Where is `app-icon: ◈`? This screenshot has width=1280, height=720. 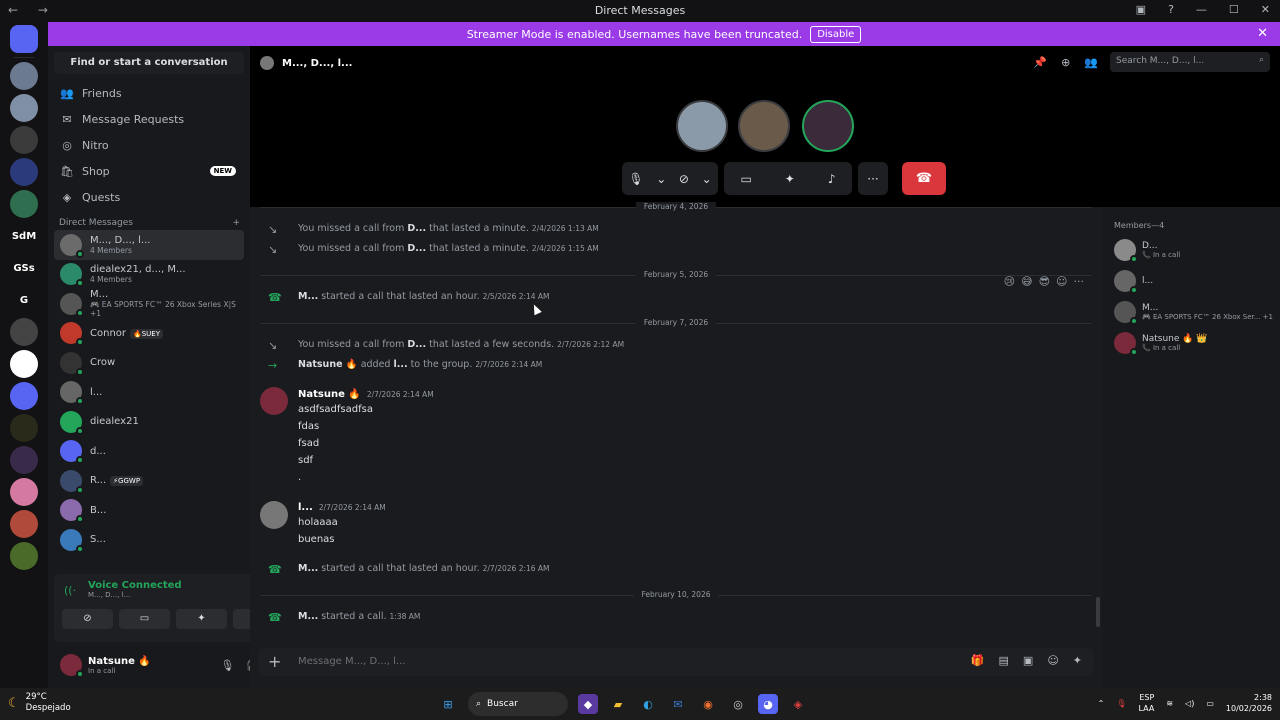
app-icon: ◈ is located at coordinates (798, 704).